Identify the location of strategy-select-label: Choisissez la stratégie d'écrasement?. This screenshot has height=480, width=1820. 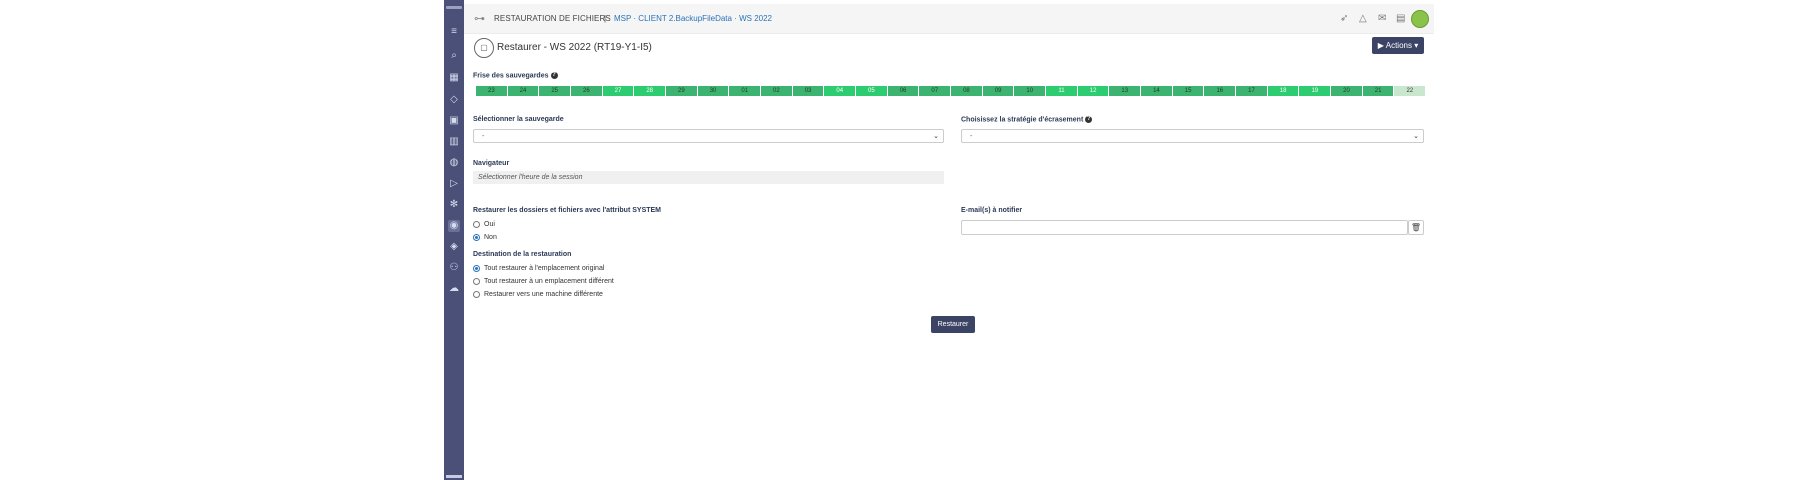
(1027, 120).